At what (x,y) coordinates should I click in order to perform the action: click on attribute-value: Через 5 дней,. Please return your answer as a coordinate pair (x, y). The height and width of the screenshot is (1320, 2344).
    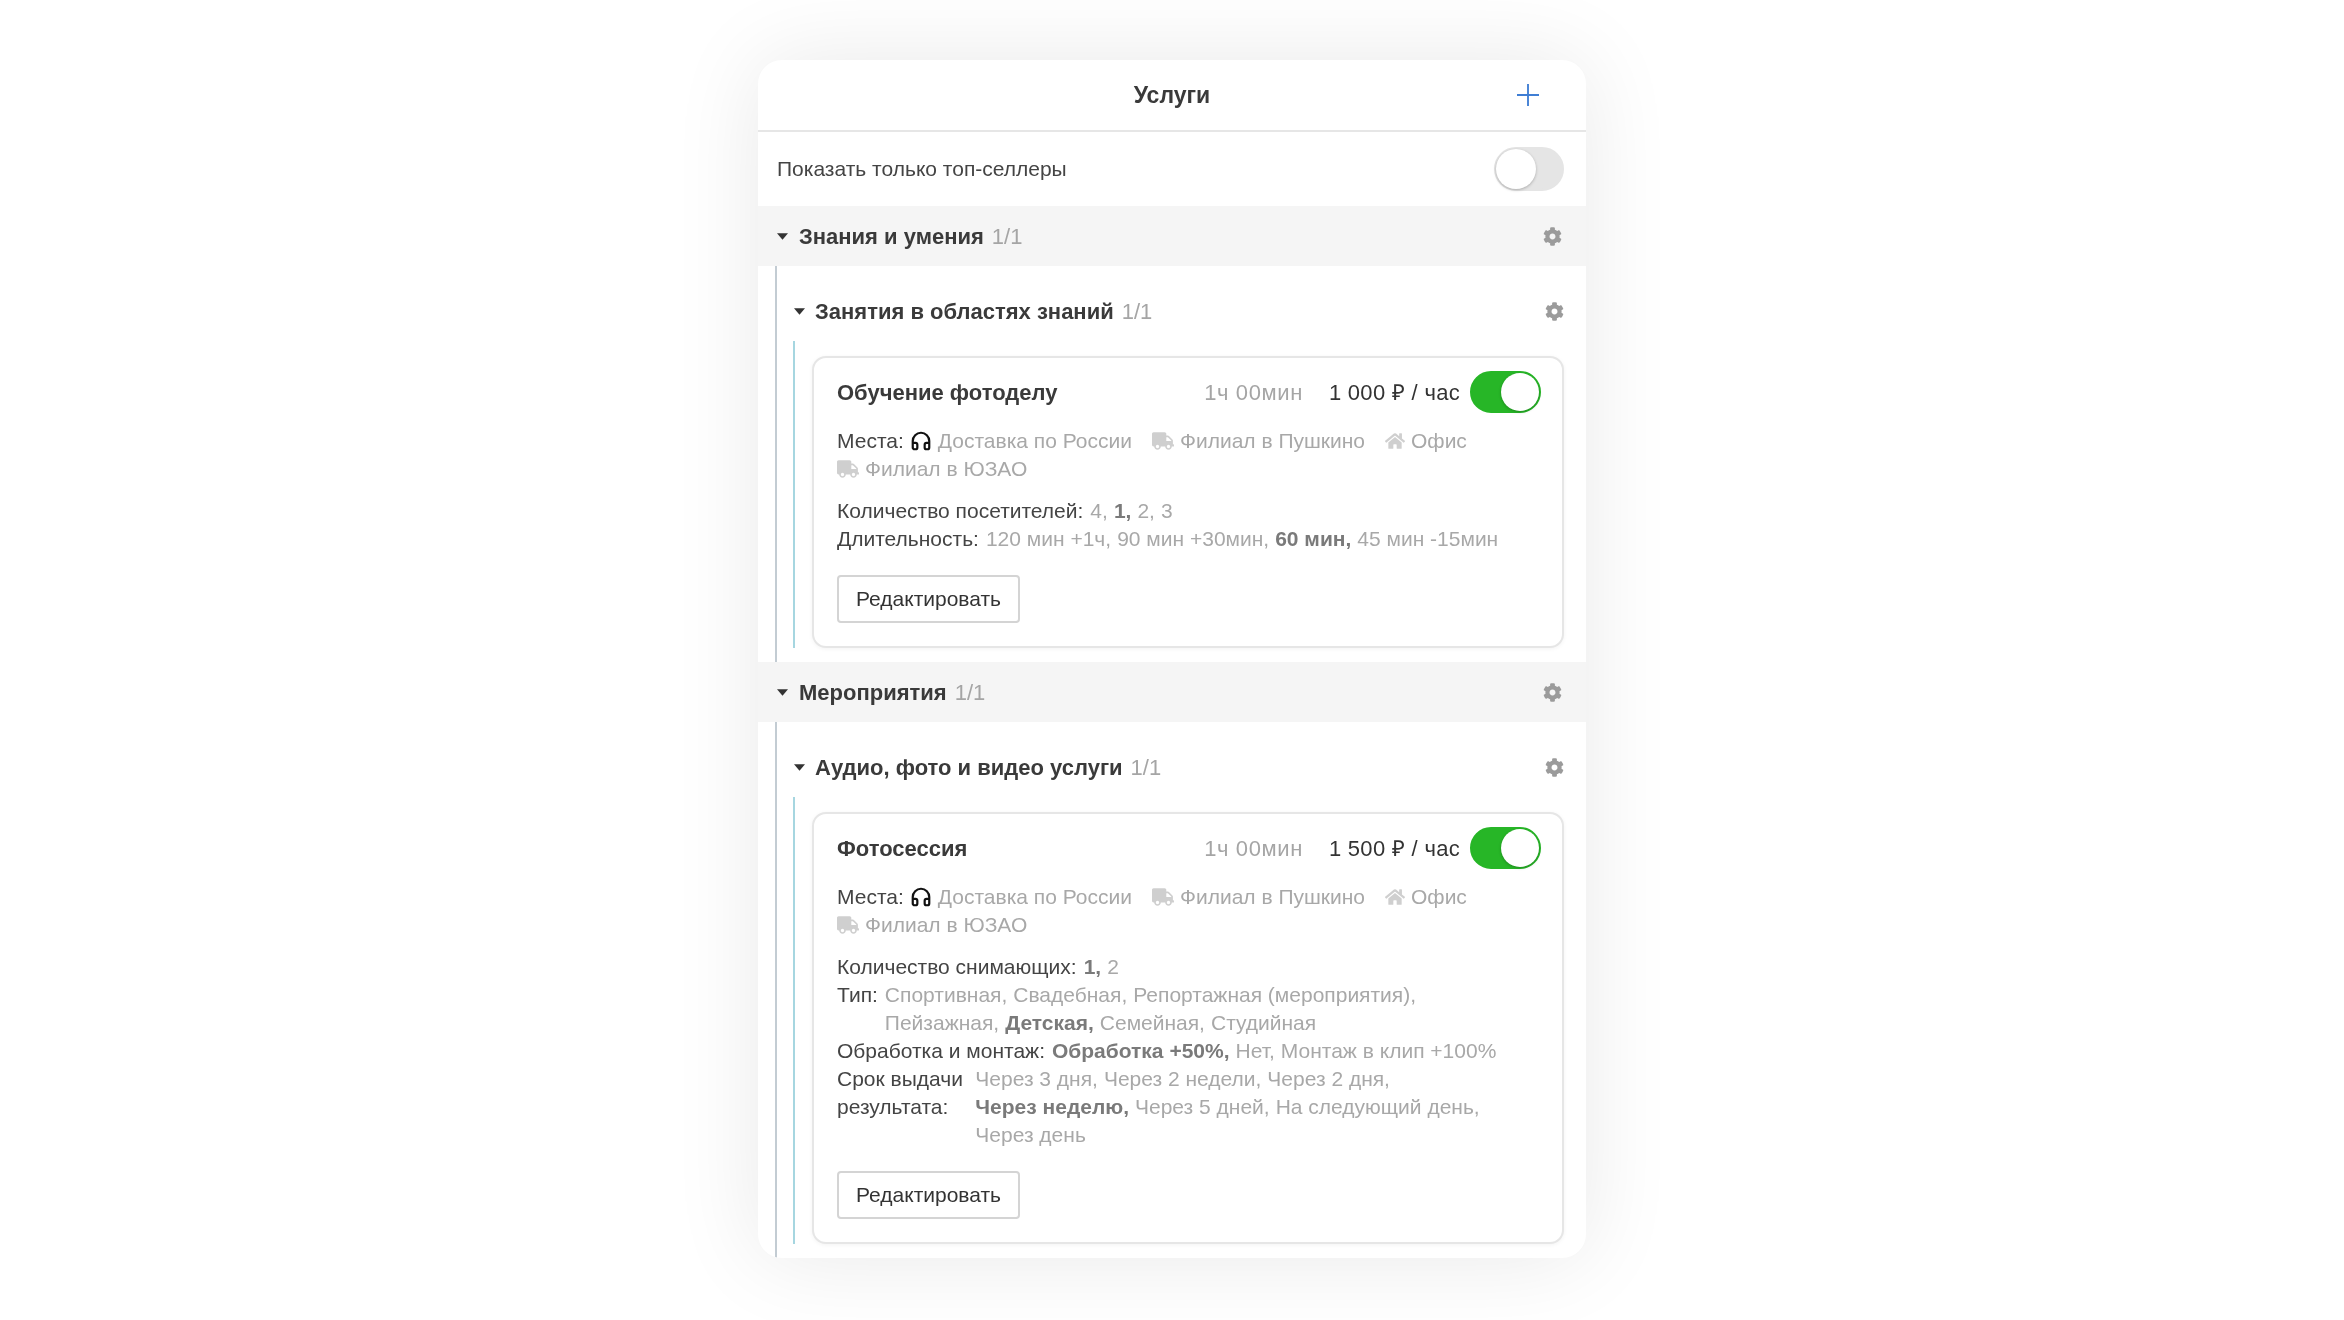
    Looking at the image, I should click on (1202, 1107).